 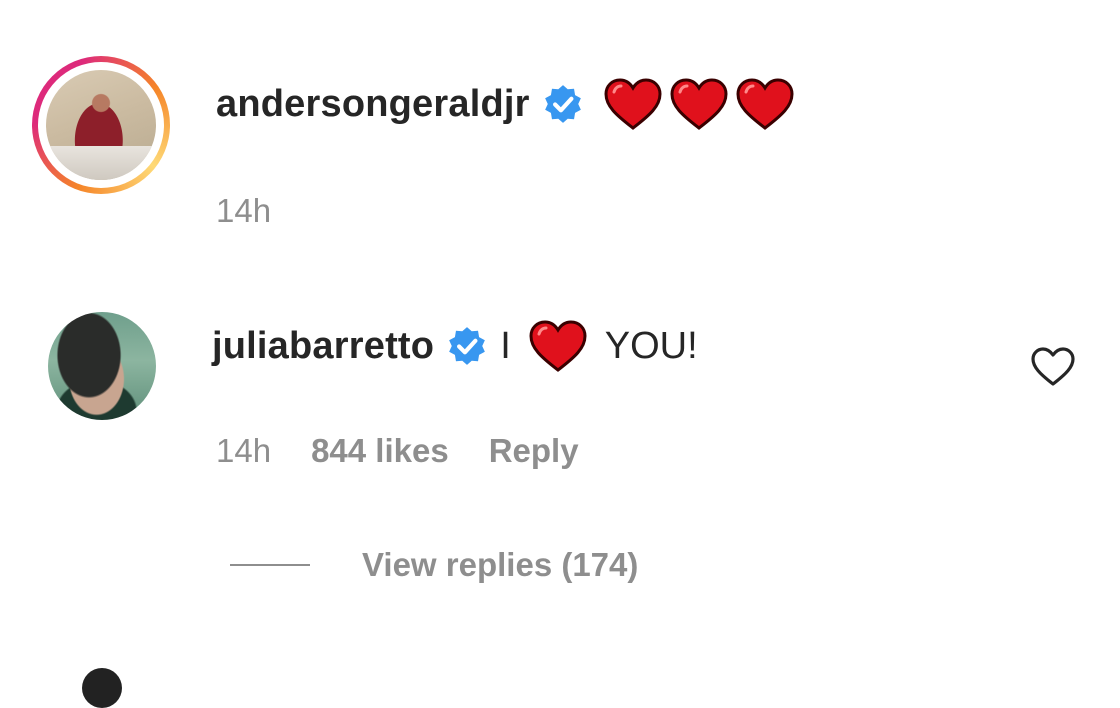 What do you see at coordinates (380, 451) in the screenshot?
I see `likes-count: 844 likes` at bounding box center [380, 451].